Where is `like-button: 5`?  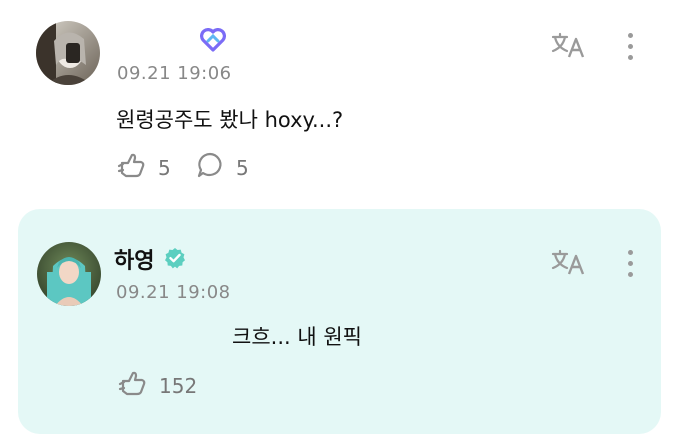
like-button: 5 is located at coordinates (143, 167).